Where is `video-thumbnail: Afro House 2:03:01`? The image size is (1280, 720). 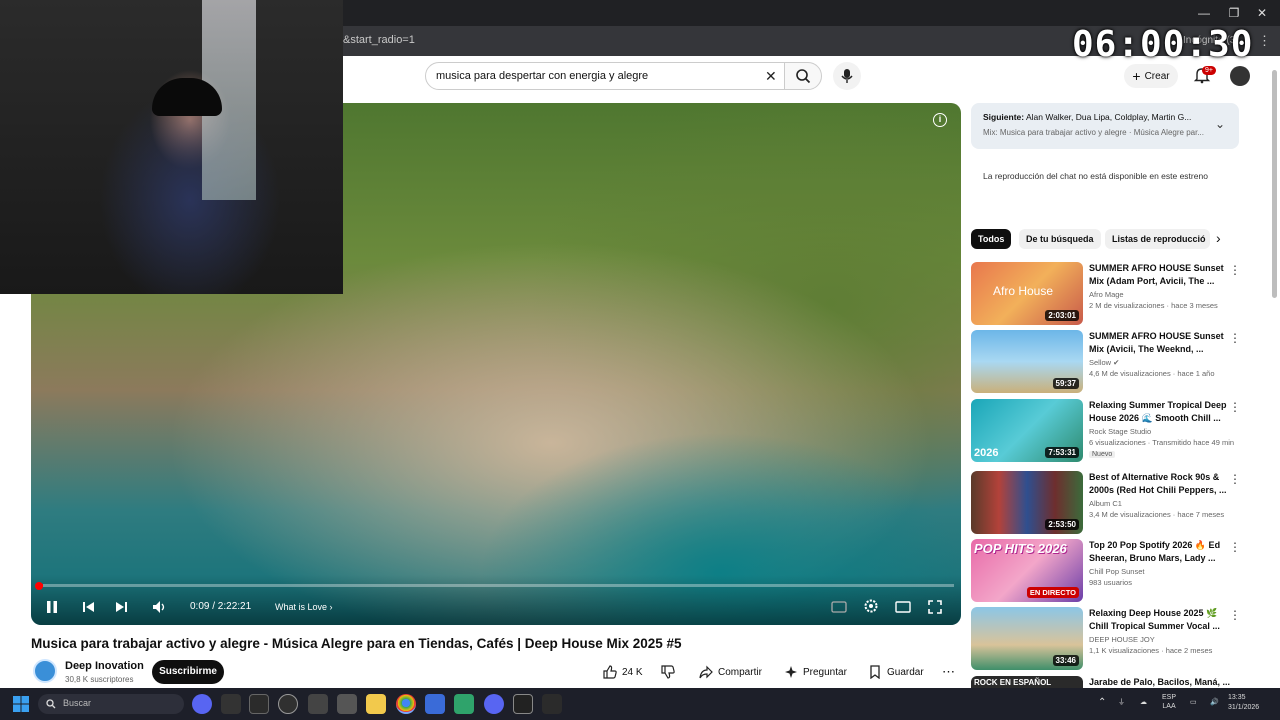 video-thumbnail: Afro House 2:03:01 is located at coordinates (1027, 293).